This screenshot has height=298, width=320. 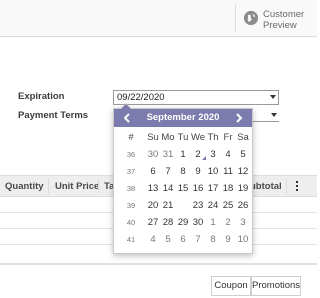 What do you see at coordinates (228, 137) in the screenshot?
I see `day-header: Fr` at bounding box center [228, 137].